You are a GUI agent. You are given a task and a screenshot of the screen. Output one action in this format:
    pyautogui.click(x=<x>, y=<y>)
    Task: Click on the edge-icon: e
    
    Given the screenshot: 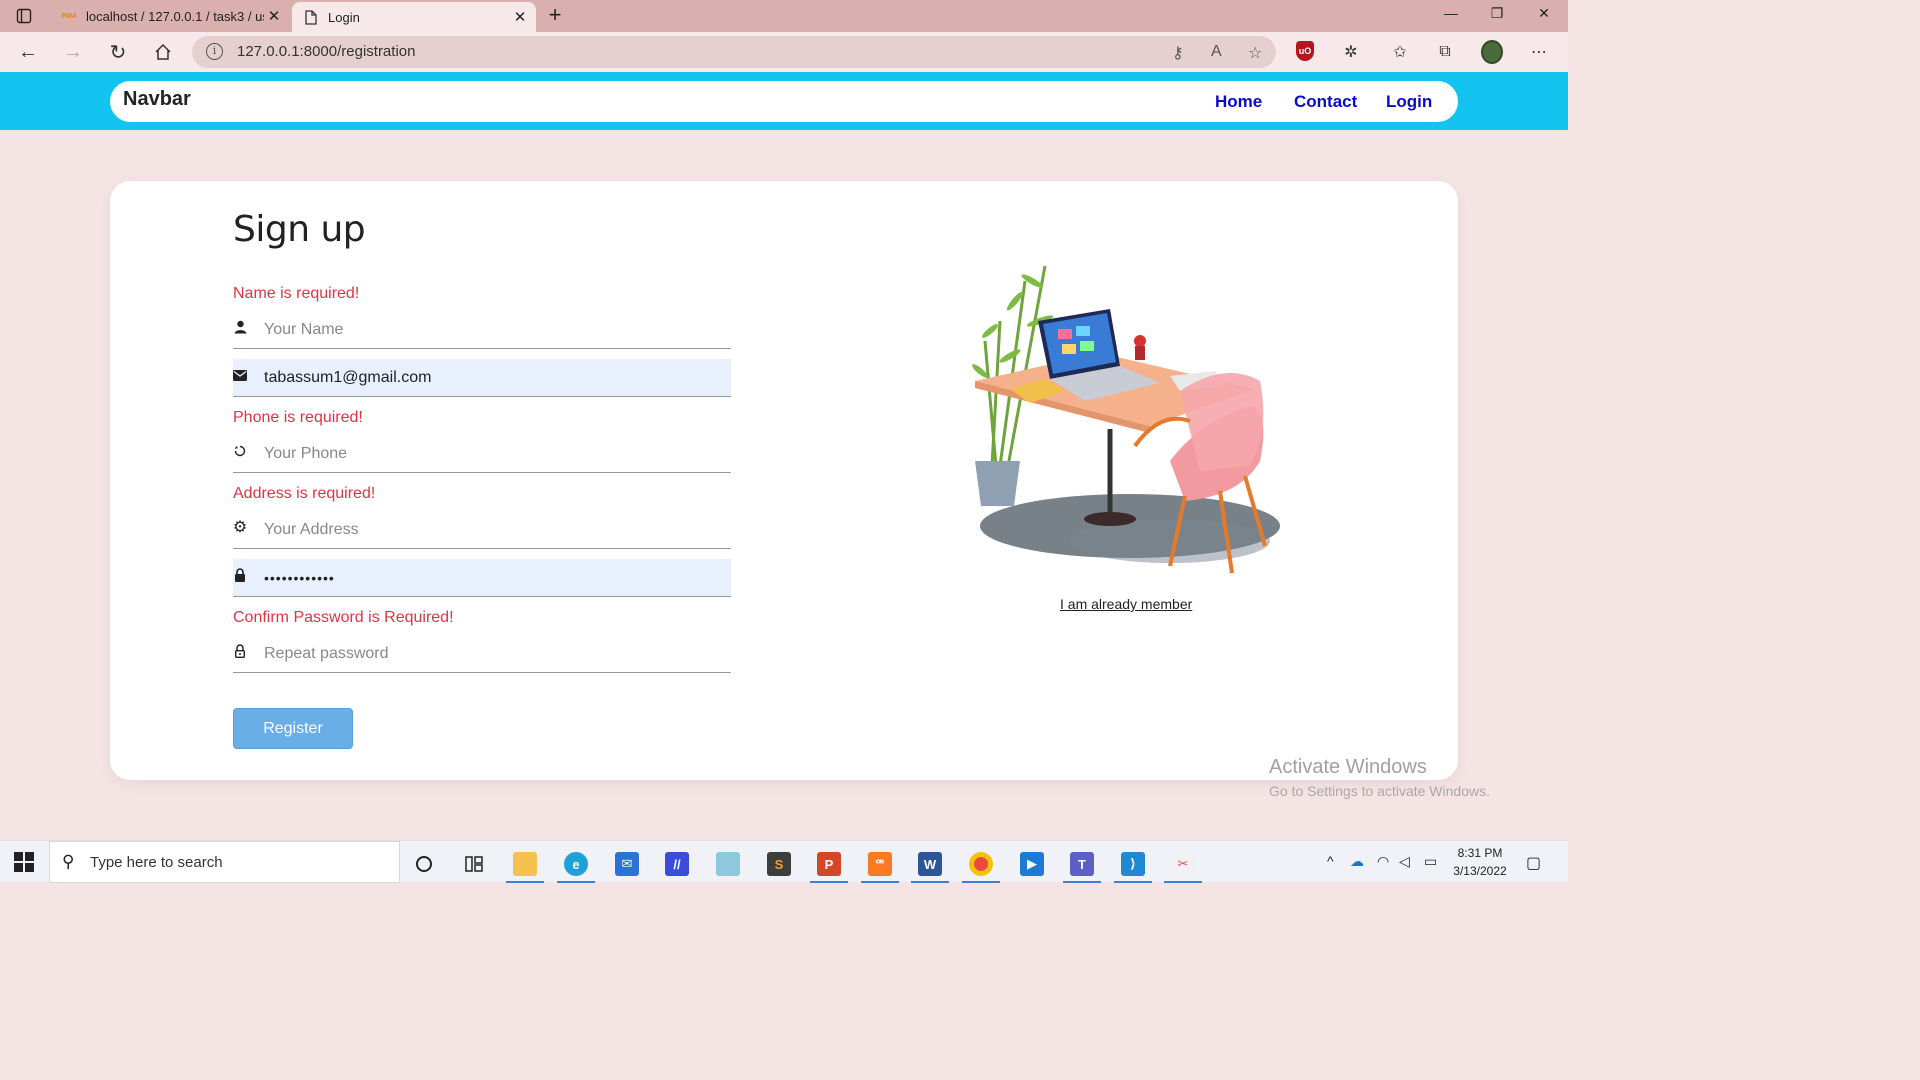 What is the action you would take?
    pyautogui.click(x=576, y=864)
    